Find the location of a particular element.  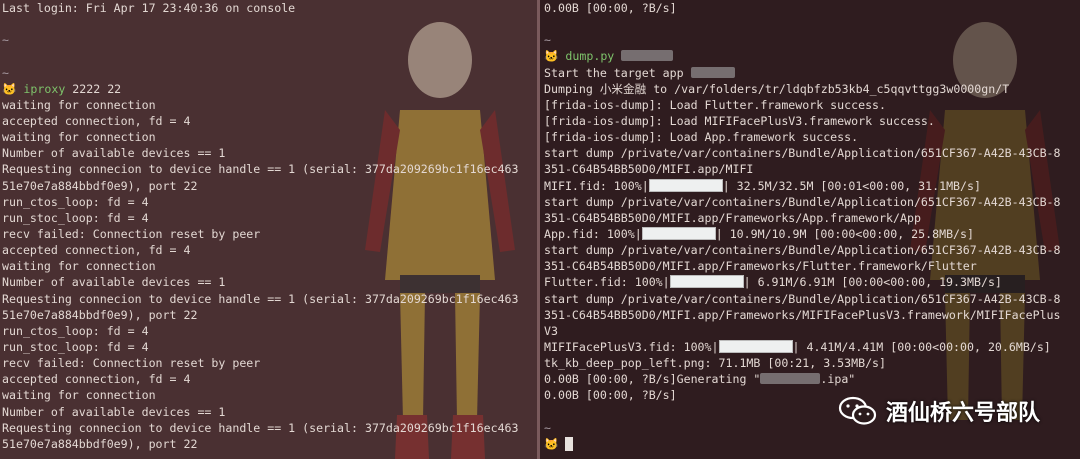

progress-stats: | 6.91M/6.91M [00:00<00:00, 19.3MB/s] is located at coordinates (872, 282).